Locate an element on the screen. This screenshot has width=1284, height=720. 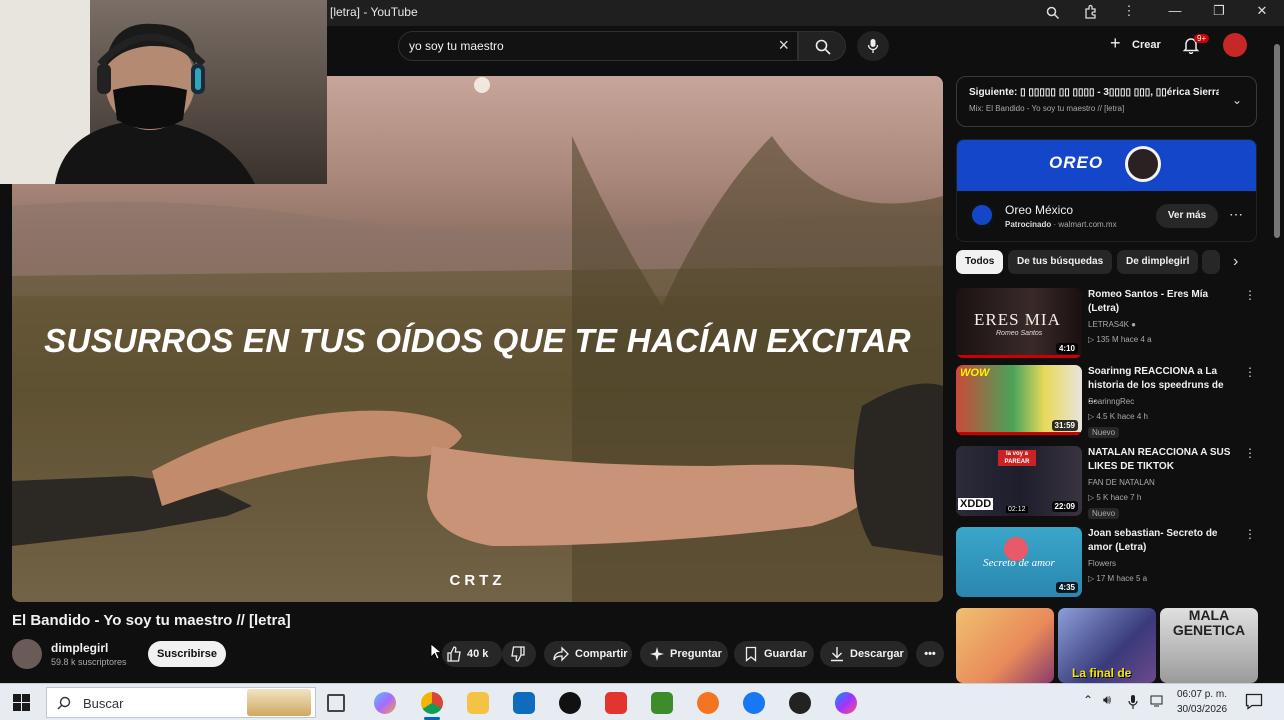
ask-button: Preguntar is located at coordinates (684, 654).